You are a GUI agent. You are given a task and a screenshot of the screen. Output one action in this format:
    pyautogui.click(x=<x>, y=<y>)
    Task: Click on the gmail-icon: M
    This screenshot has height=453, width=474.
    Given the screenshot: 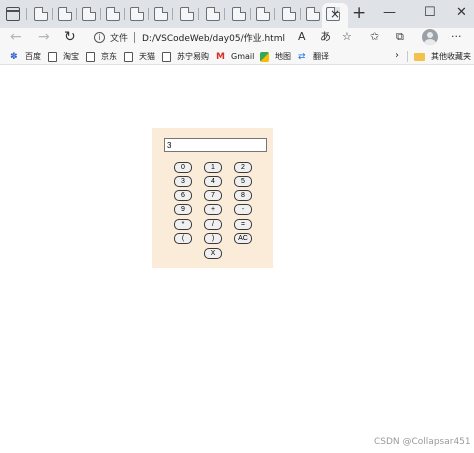 What is the action you would take?
    pyautogui.click(x=220, y=56)
    